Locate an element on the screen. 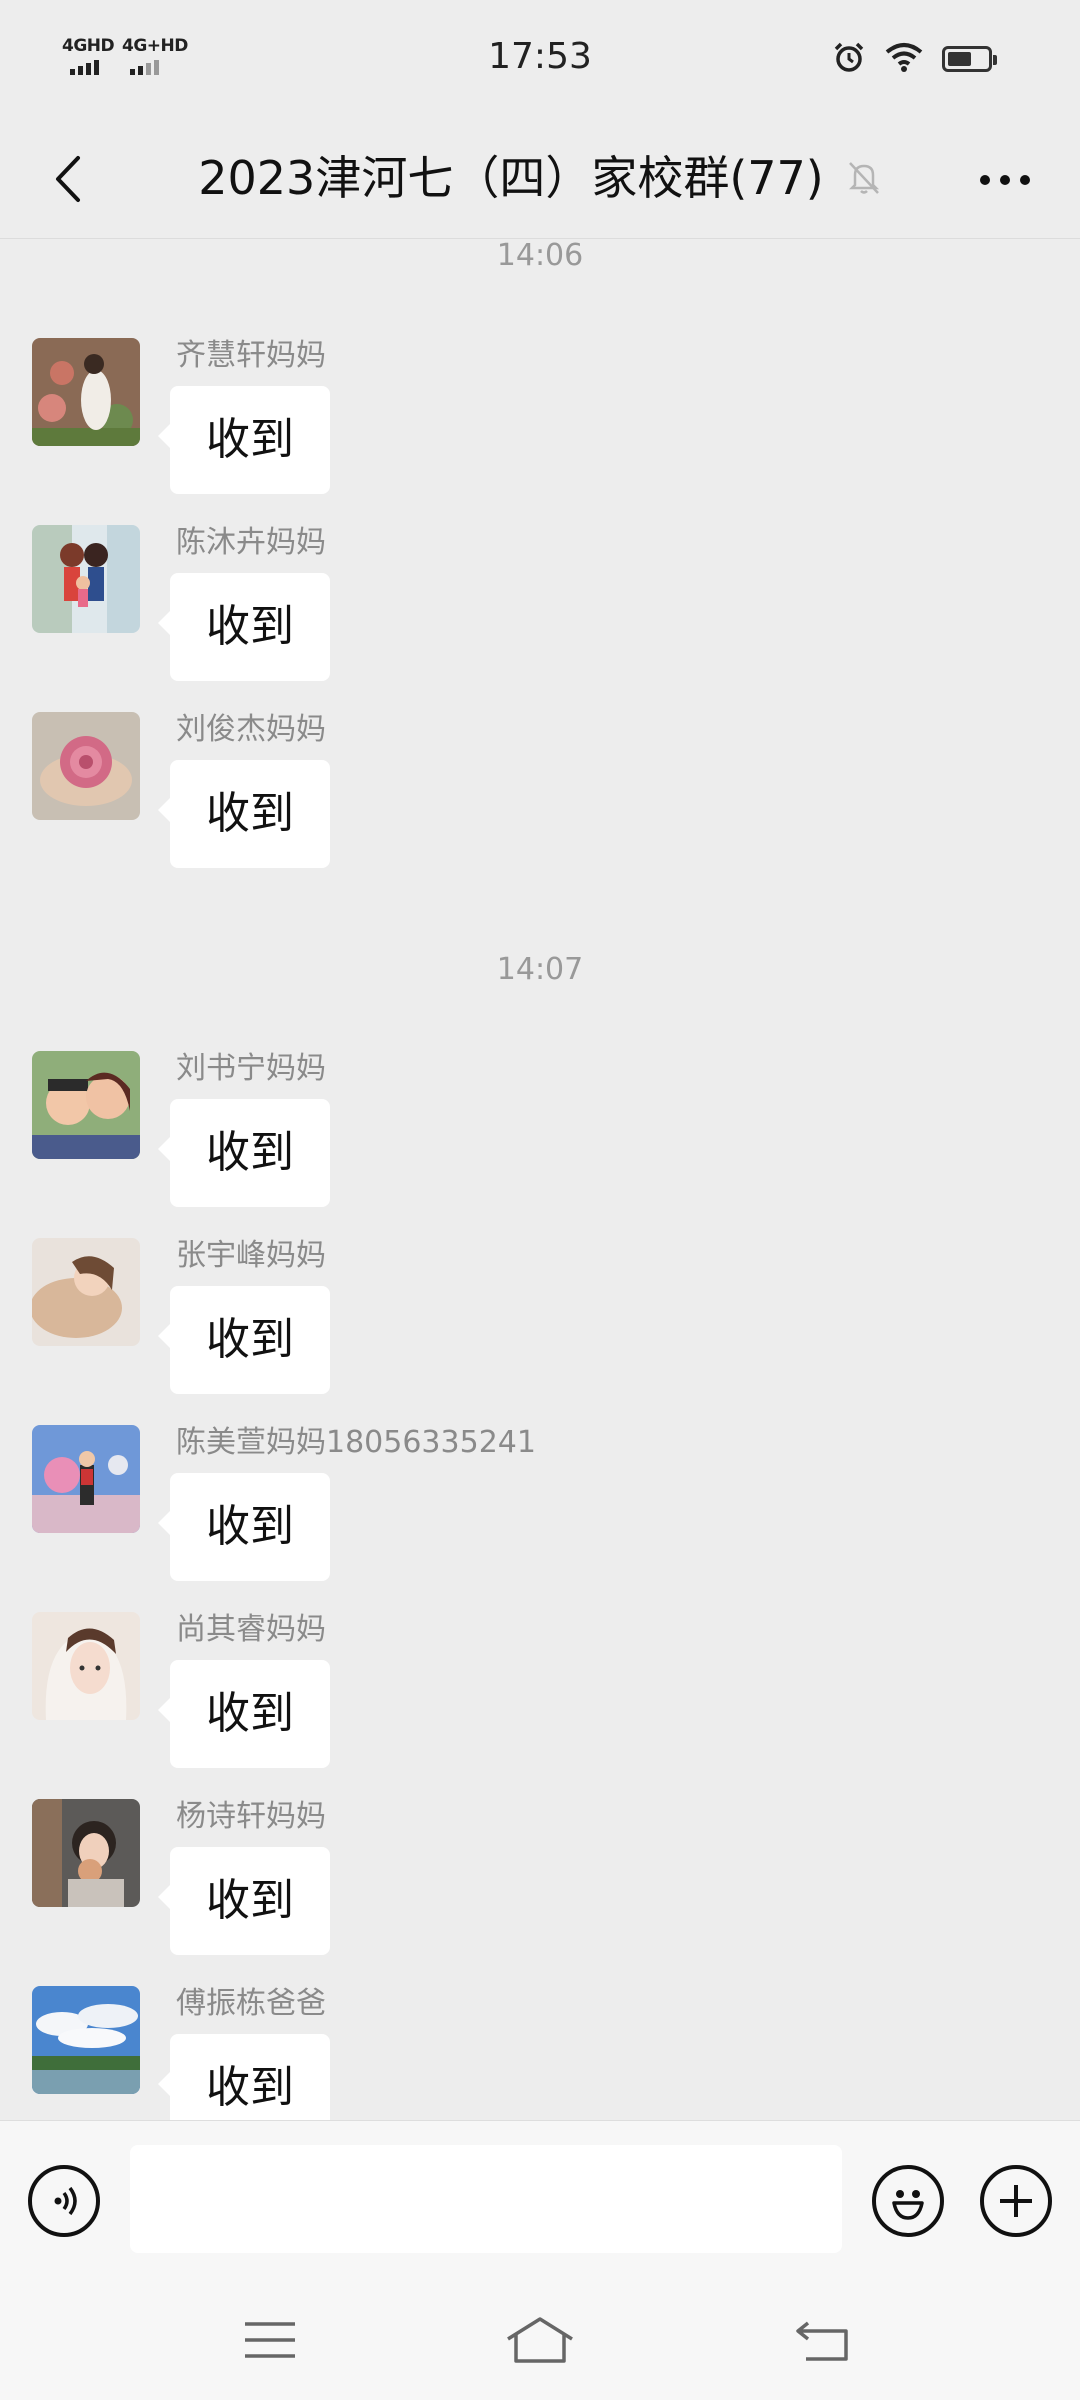 The image size is (1080, 2400). time-separator: 14:06 is located at coordinates (540, 255).